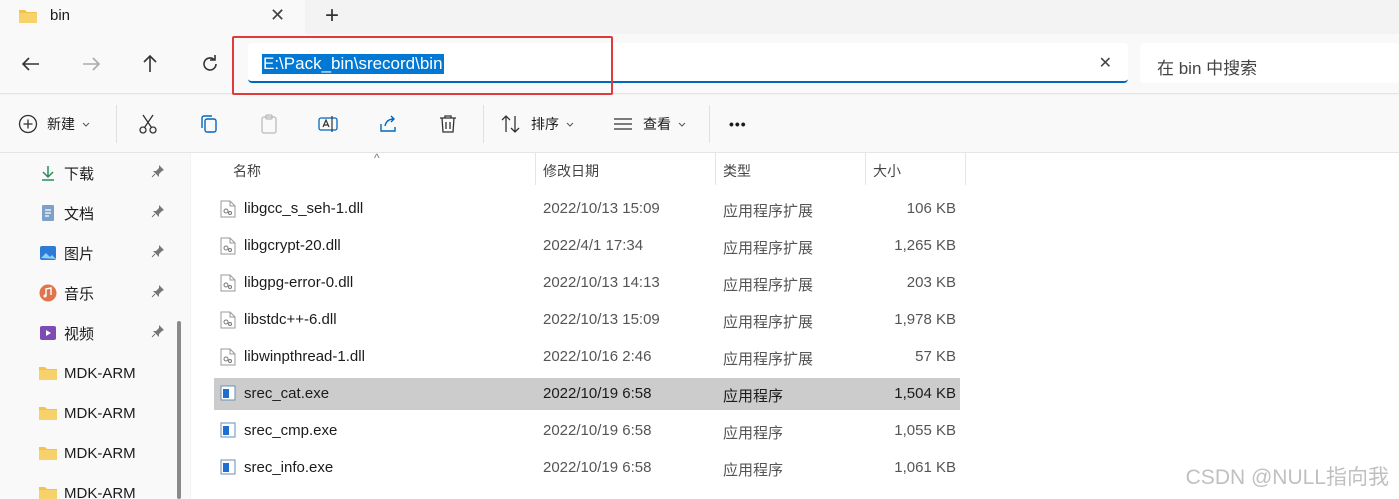 The image size is (1399, 499). I want to click on close-tab-icon: ✕, so click(277, 15).